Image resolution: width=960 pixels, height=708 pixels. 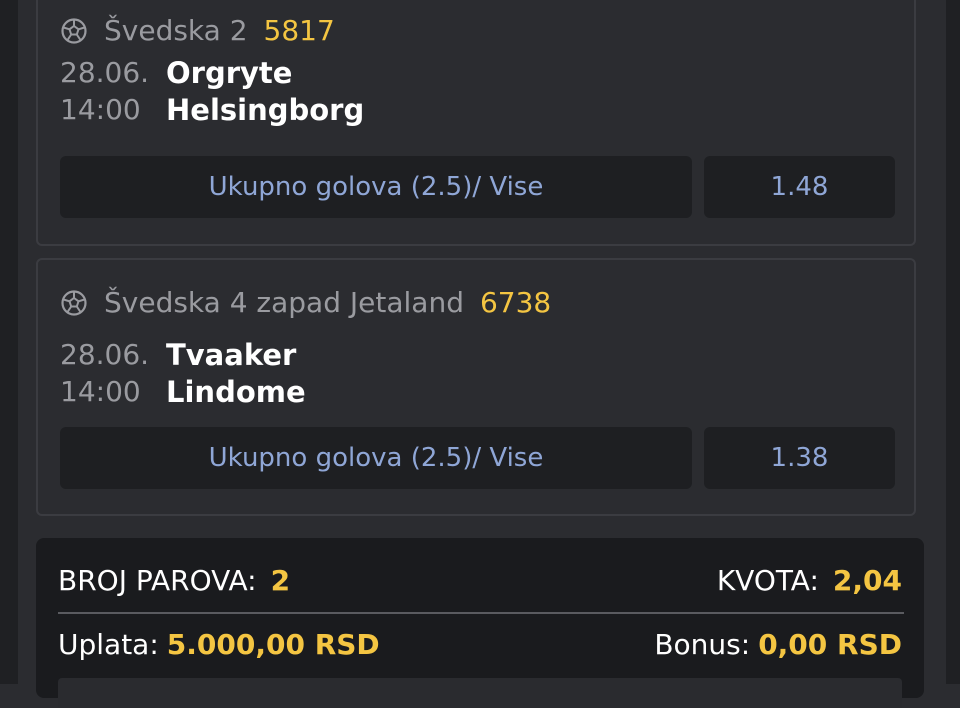 What do you see at coordinates (953, 342) in the screenshot?
I see `right-edge` at bounding box center [953, 342].